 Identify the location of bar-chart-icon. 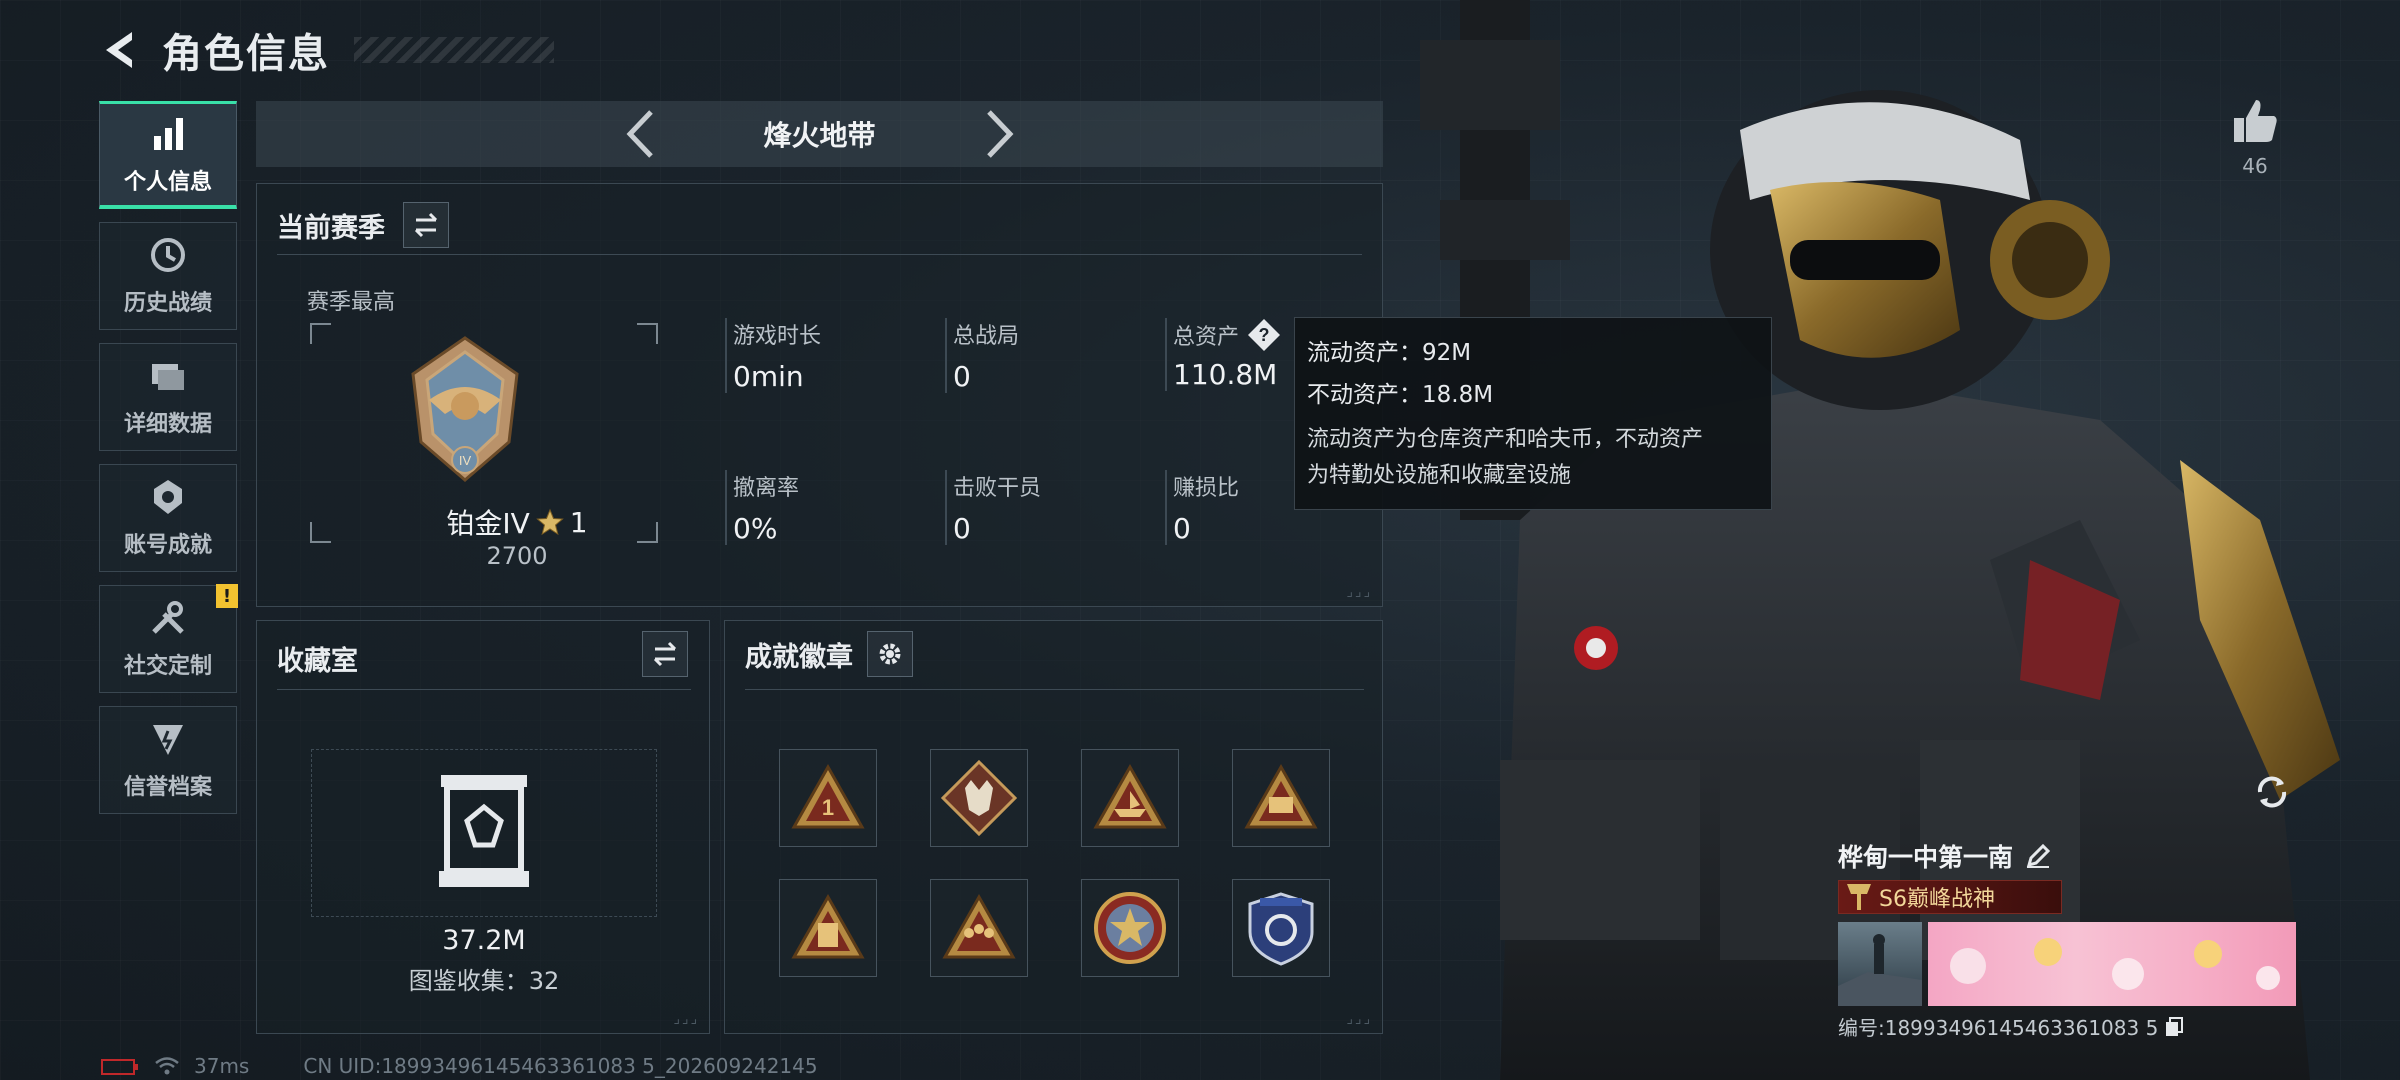
(168, 133).